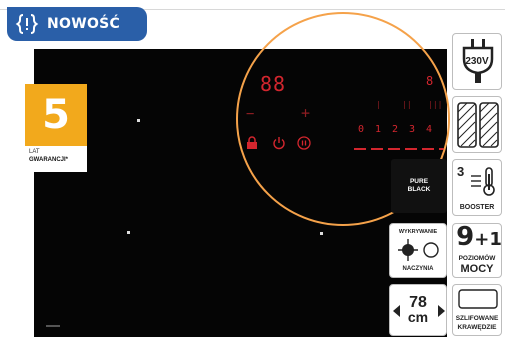 The height and width of the screenshot is (341, 505). What do you see at coordinates (430, 81) in the screenshot?
I see `zone-display: 8` at bounding box center [430, 81].